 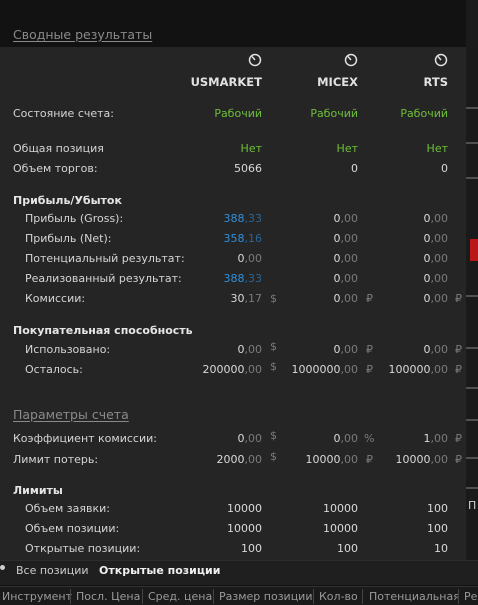 What do you see at coordinates (251, 148) in the screenshot?
I see `position-value: Нет` at bounding box center [251, 148].